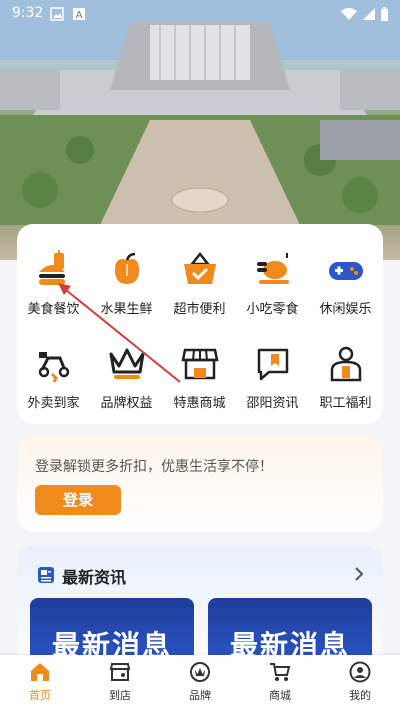  I want to click on apple-icon, so click(126, 268).